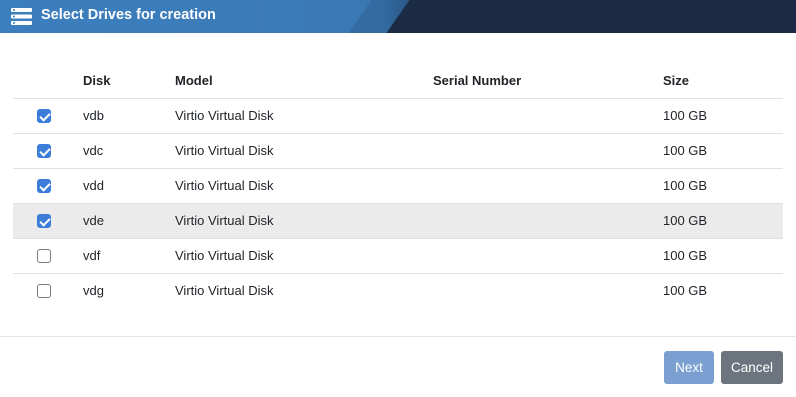 The image size is (796, 397). I want to click on table-row: vdb Virtio Virtual Disk 100 GB, so click(398, 116).